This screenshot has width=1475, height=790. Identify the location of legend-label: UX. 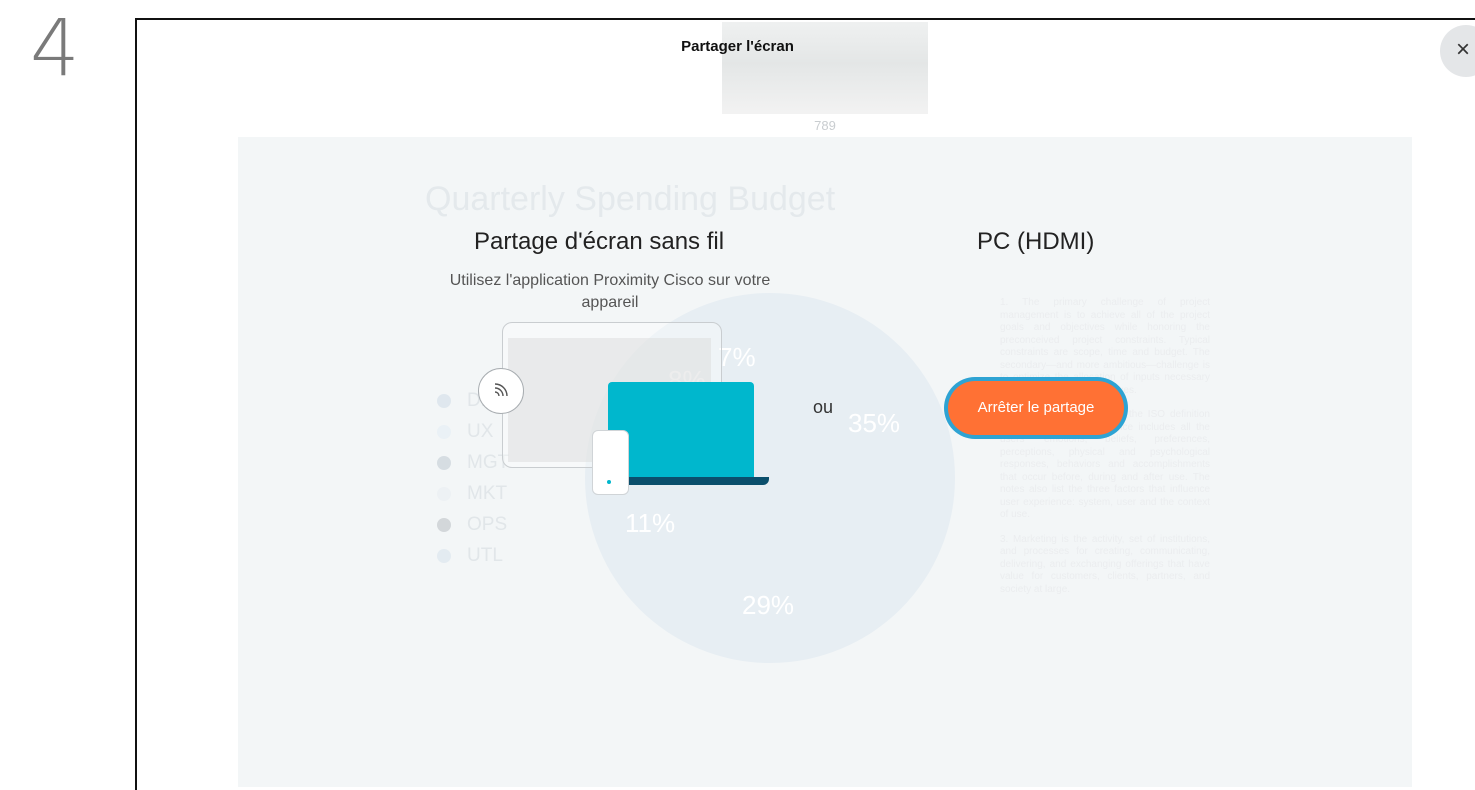
(480, 431).